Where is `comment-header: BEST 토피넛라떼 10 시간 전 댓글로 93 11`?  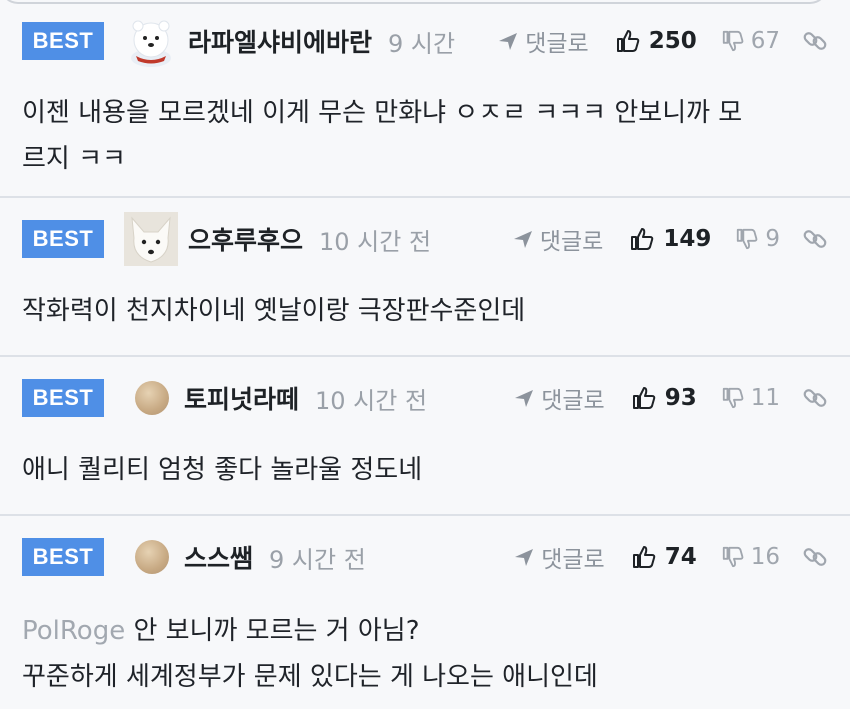 comment-header: BEST 토피넛라떼 10 시간 전 댓글로 93 11 is located at coordinates (425, 398).